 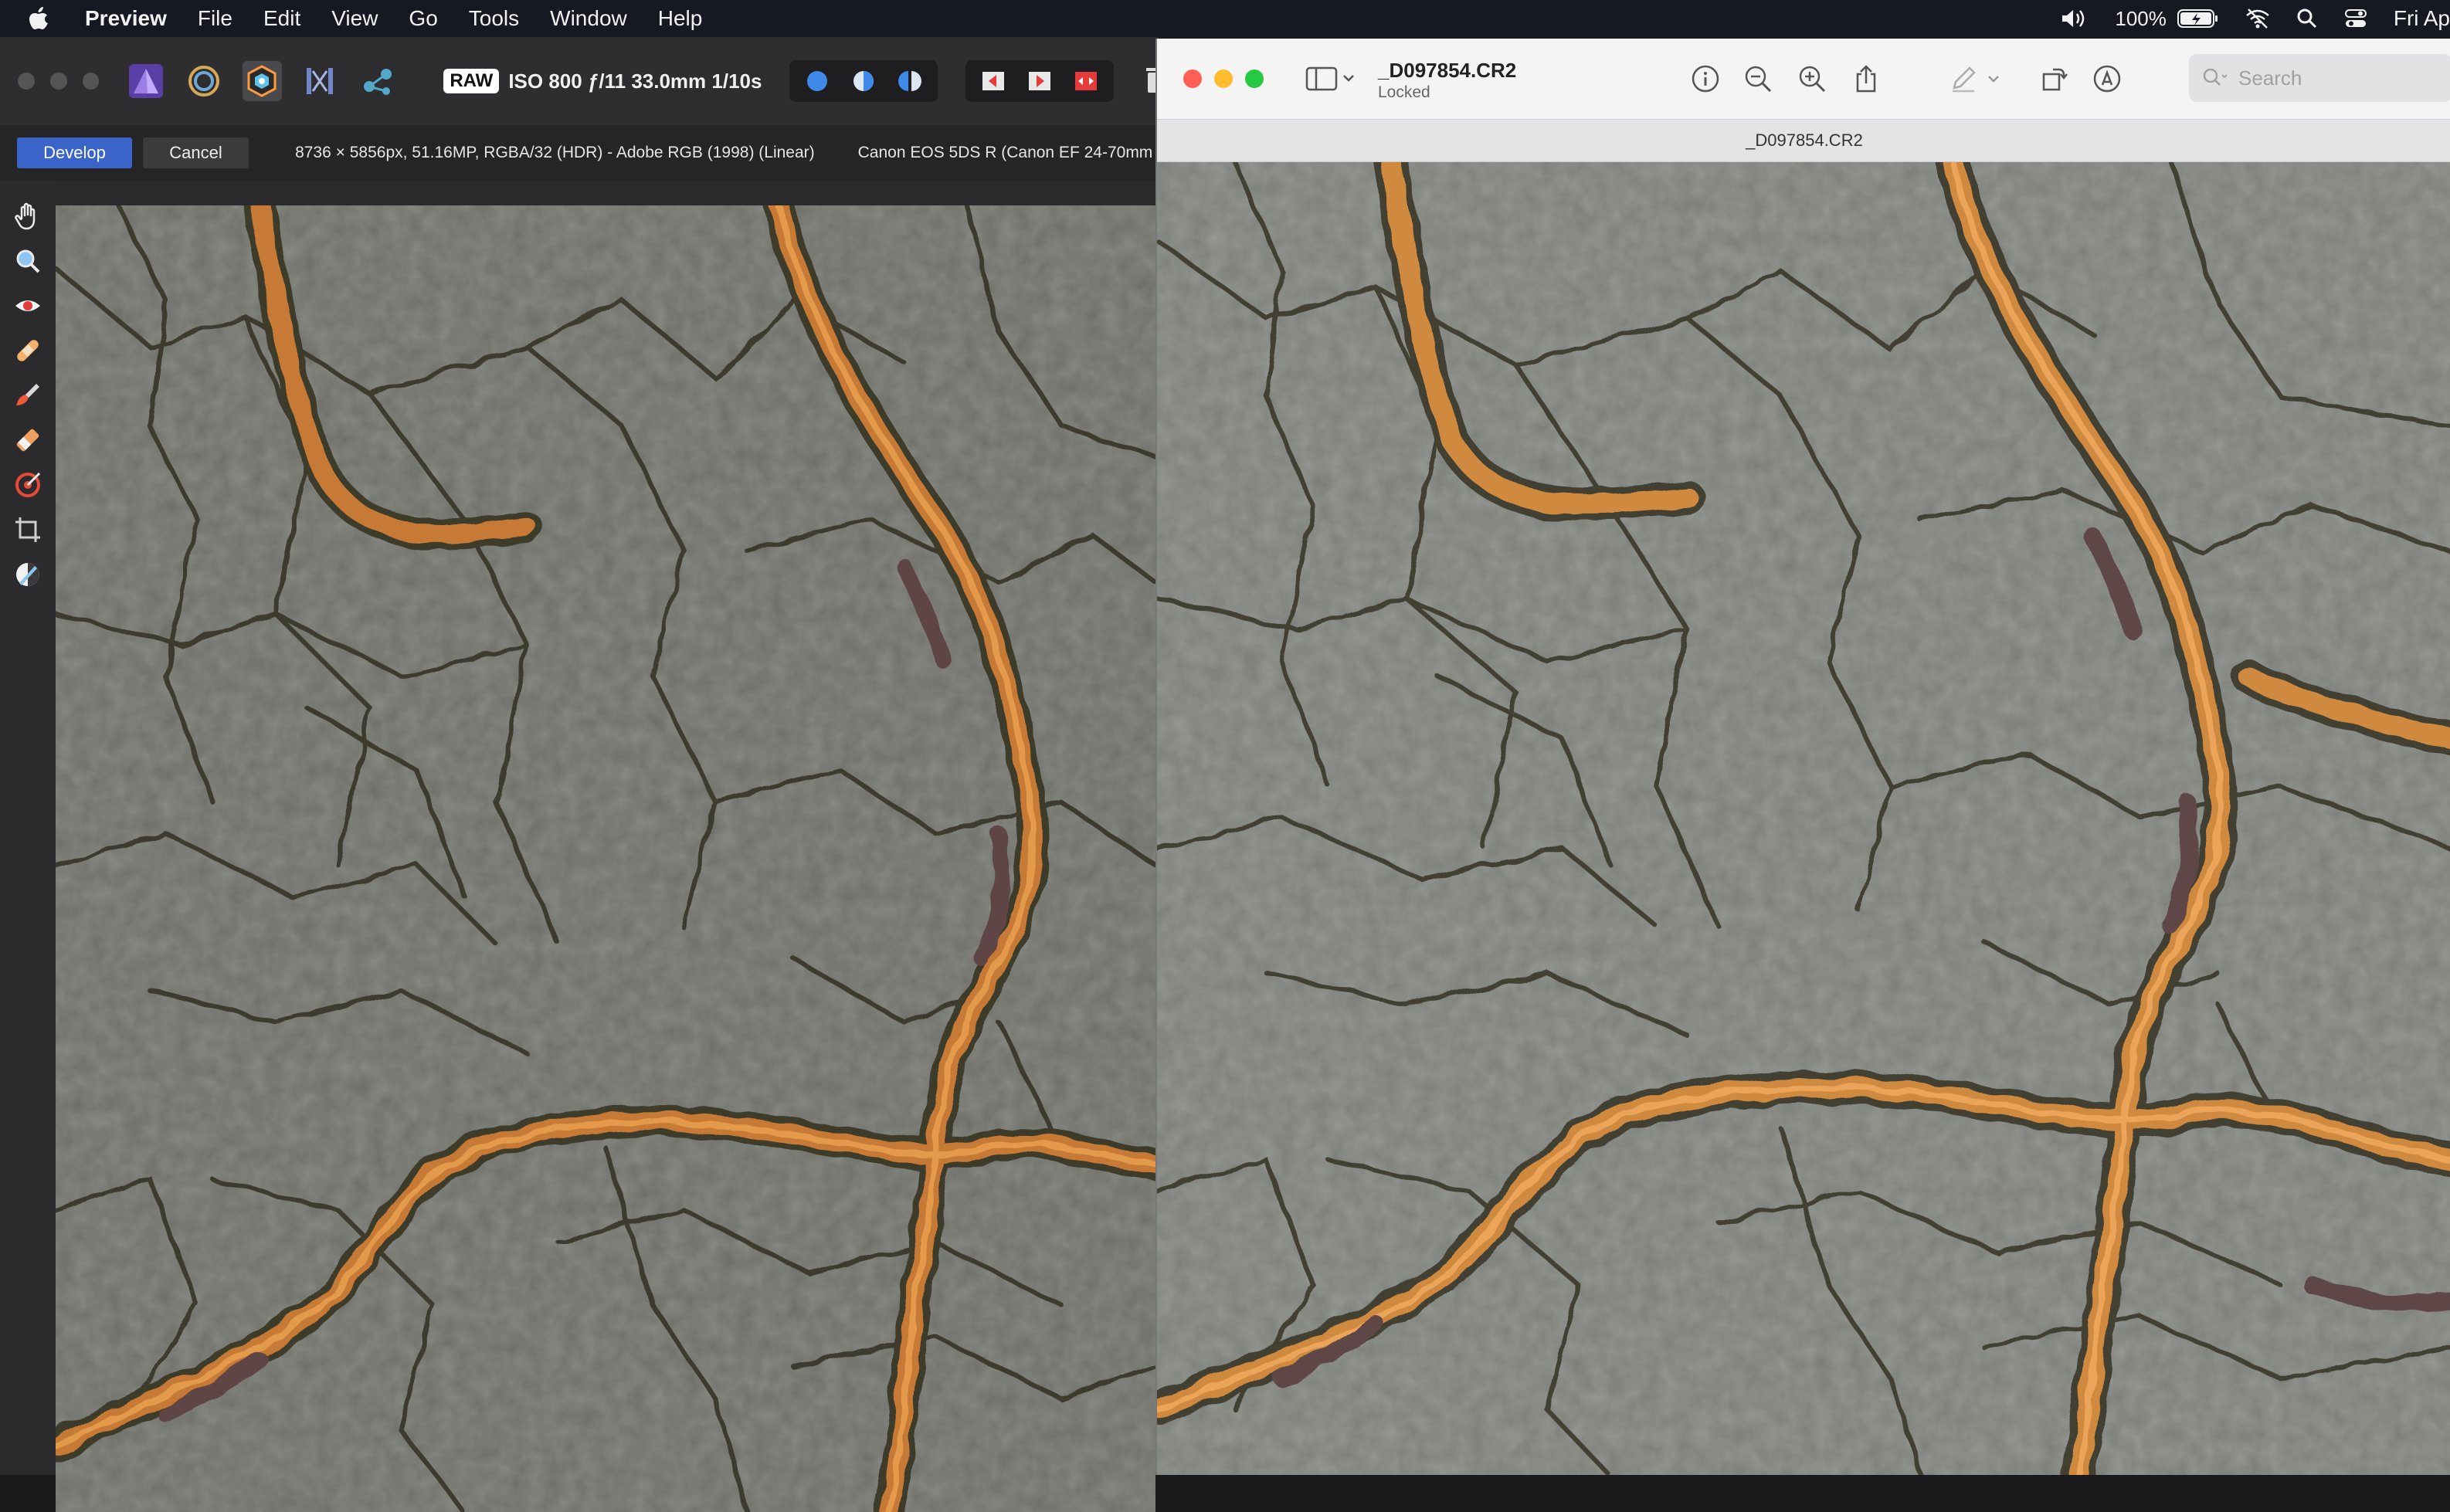 I want to click on clip-shadows-icon, so click(x=1039, y=81).